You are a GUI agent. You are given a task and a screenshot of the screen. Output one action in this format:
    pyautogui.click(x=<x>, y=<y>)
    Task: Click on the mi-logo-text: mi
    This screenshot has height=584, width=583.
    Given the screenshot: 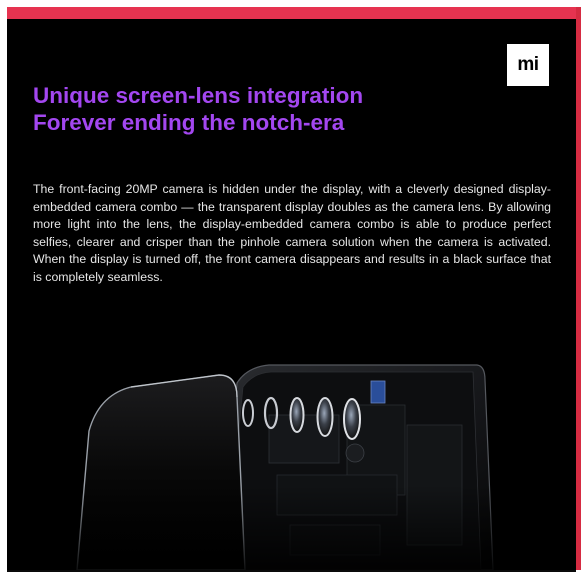 What is the action you would take?
    pyautogui.click(x=528, y=64)
    